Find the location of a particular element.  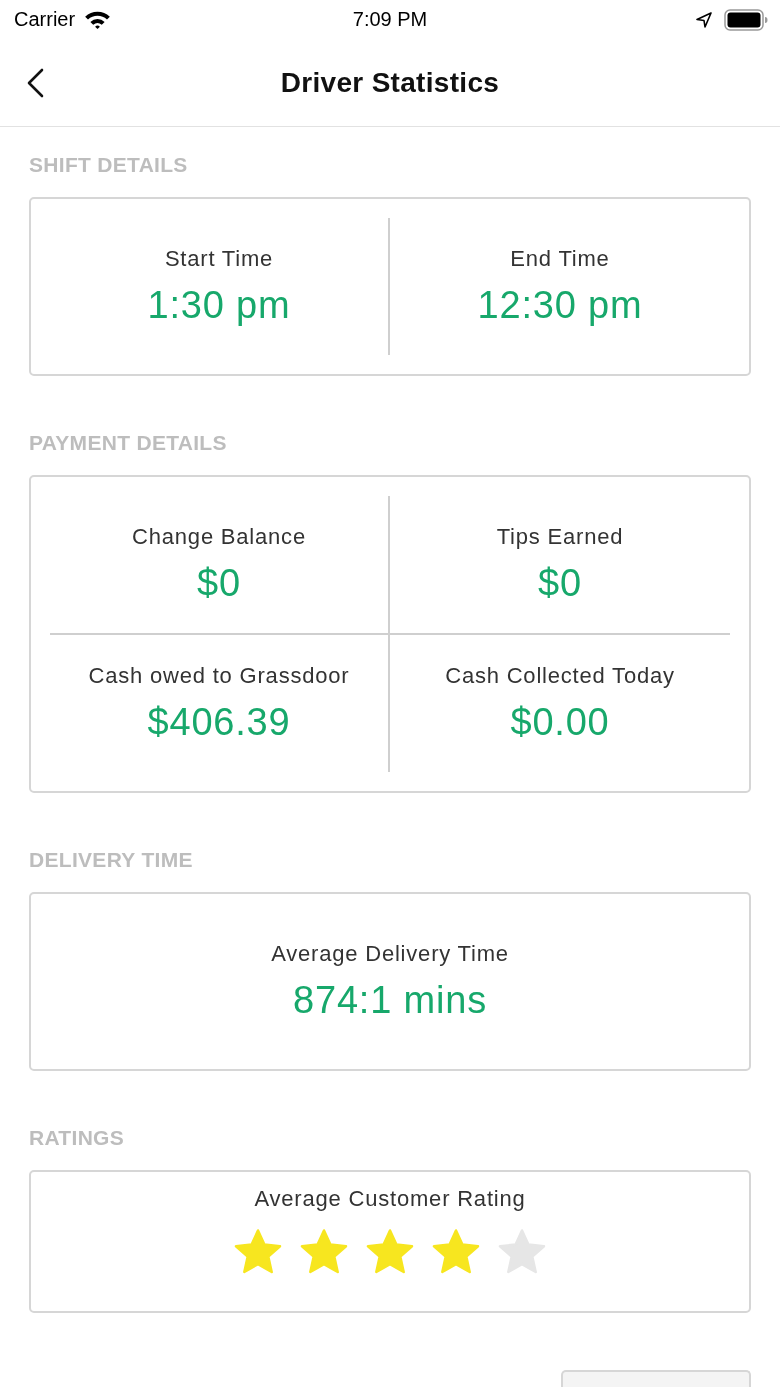

stat-value: 1:30 pm is located at coordinates (219, 305).